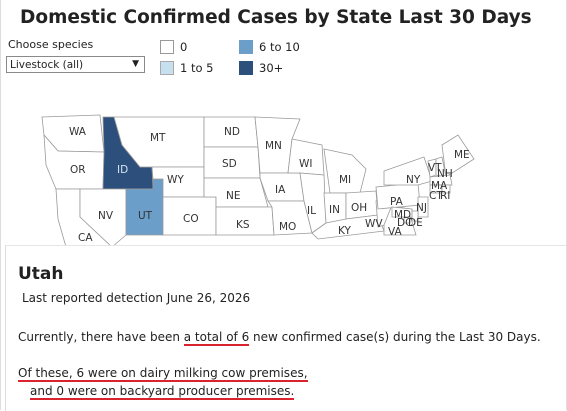  Describe the element at coordinates (311, 211) in the screenshot. I see `state-label-IL: IL` at that location.